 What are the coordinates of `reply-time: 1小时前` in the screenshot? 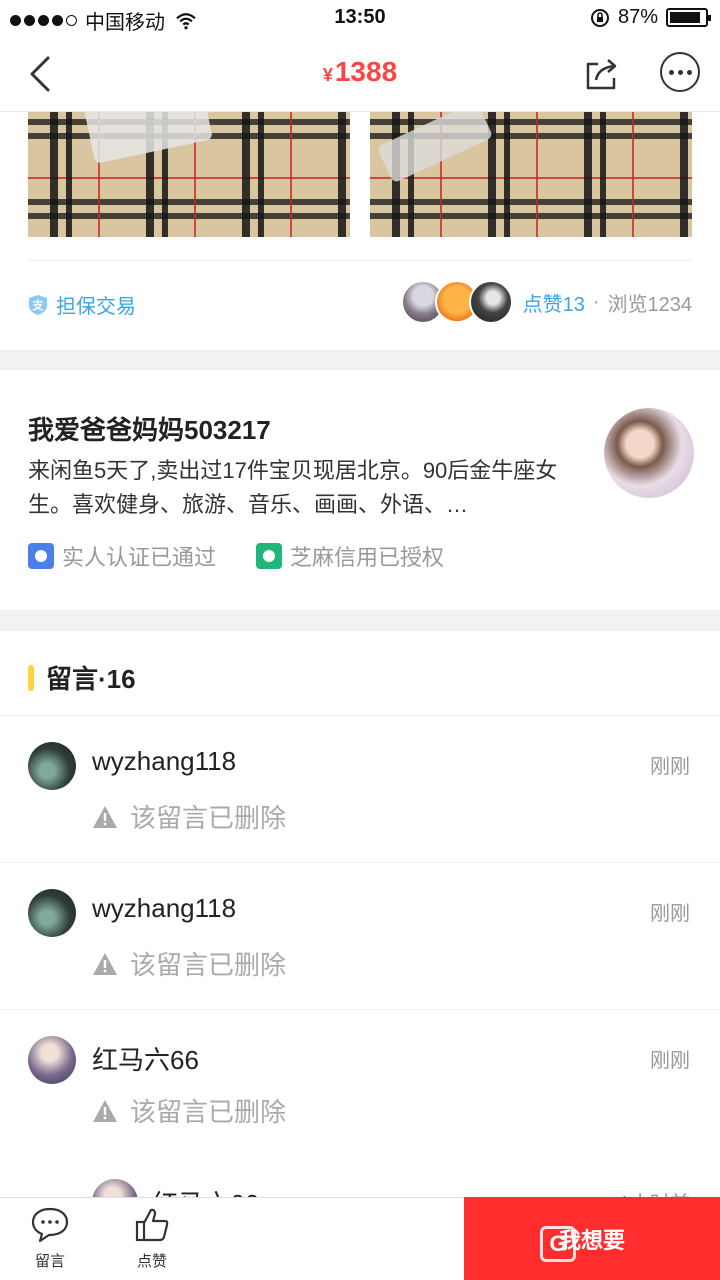 It's located at (654, 1192).